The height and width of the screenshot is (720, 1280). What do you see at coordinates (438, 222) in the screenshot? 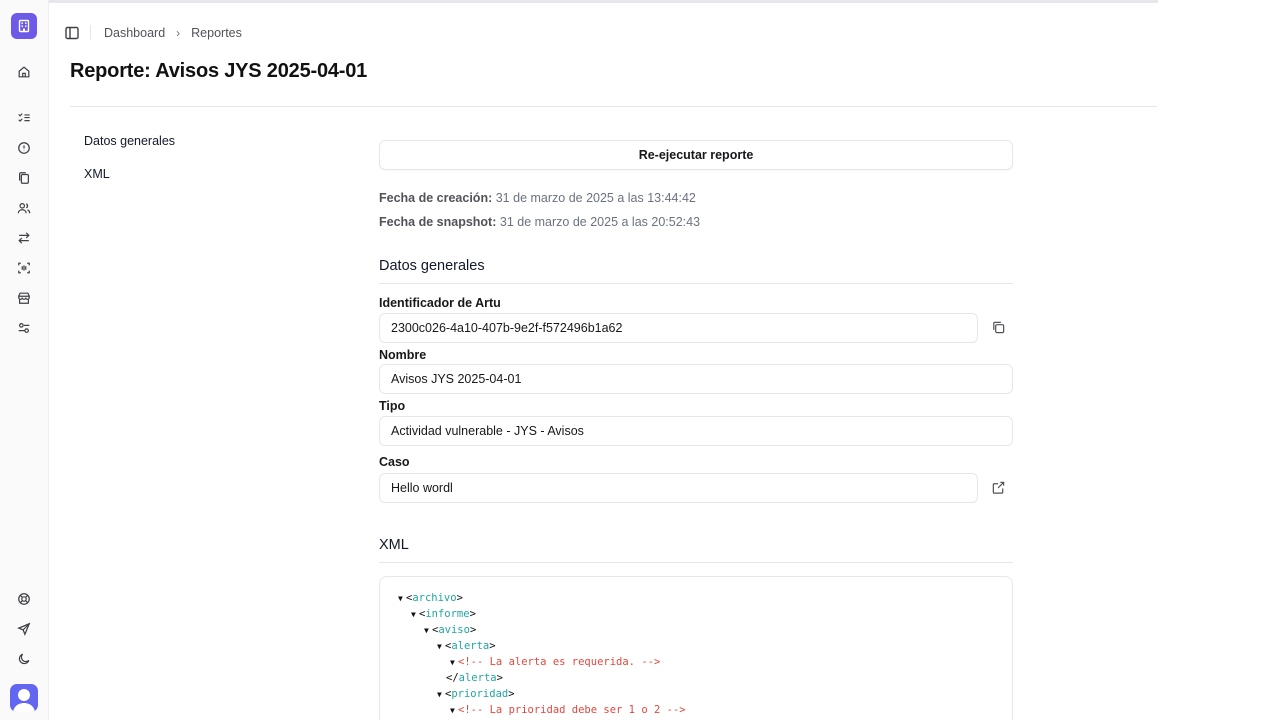
I see `snapshot-date-label: Fecha de snapshot:` at bounding box center [438, 222].